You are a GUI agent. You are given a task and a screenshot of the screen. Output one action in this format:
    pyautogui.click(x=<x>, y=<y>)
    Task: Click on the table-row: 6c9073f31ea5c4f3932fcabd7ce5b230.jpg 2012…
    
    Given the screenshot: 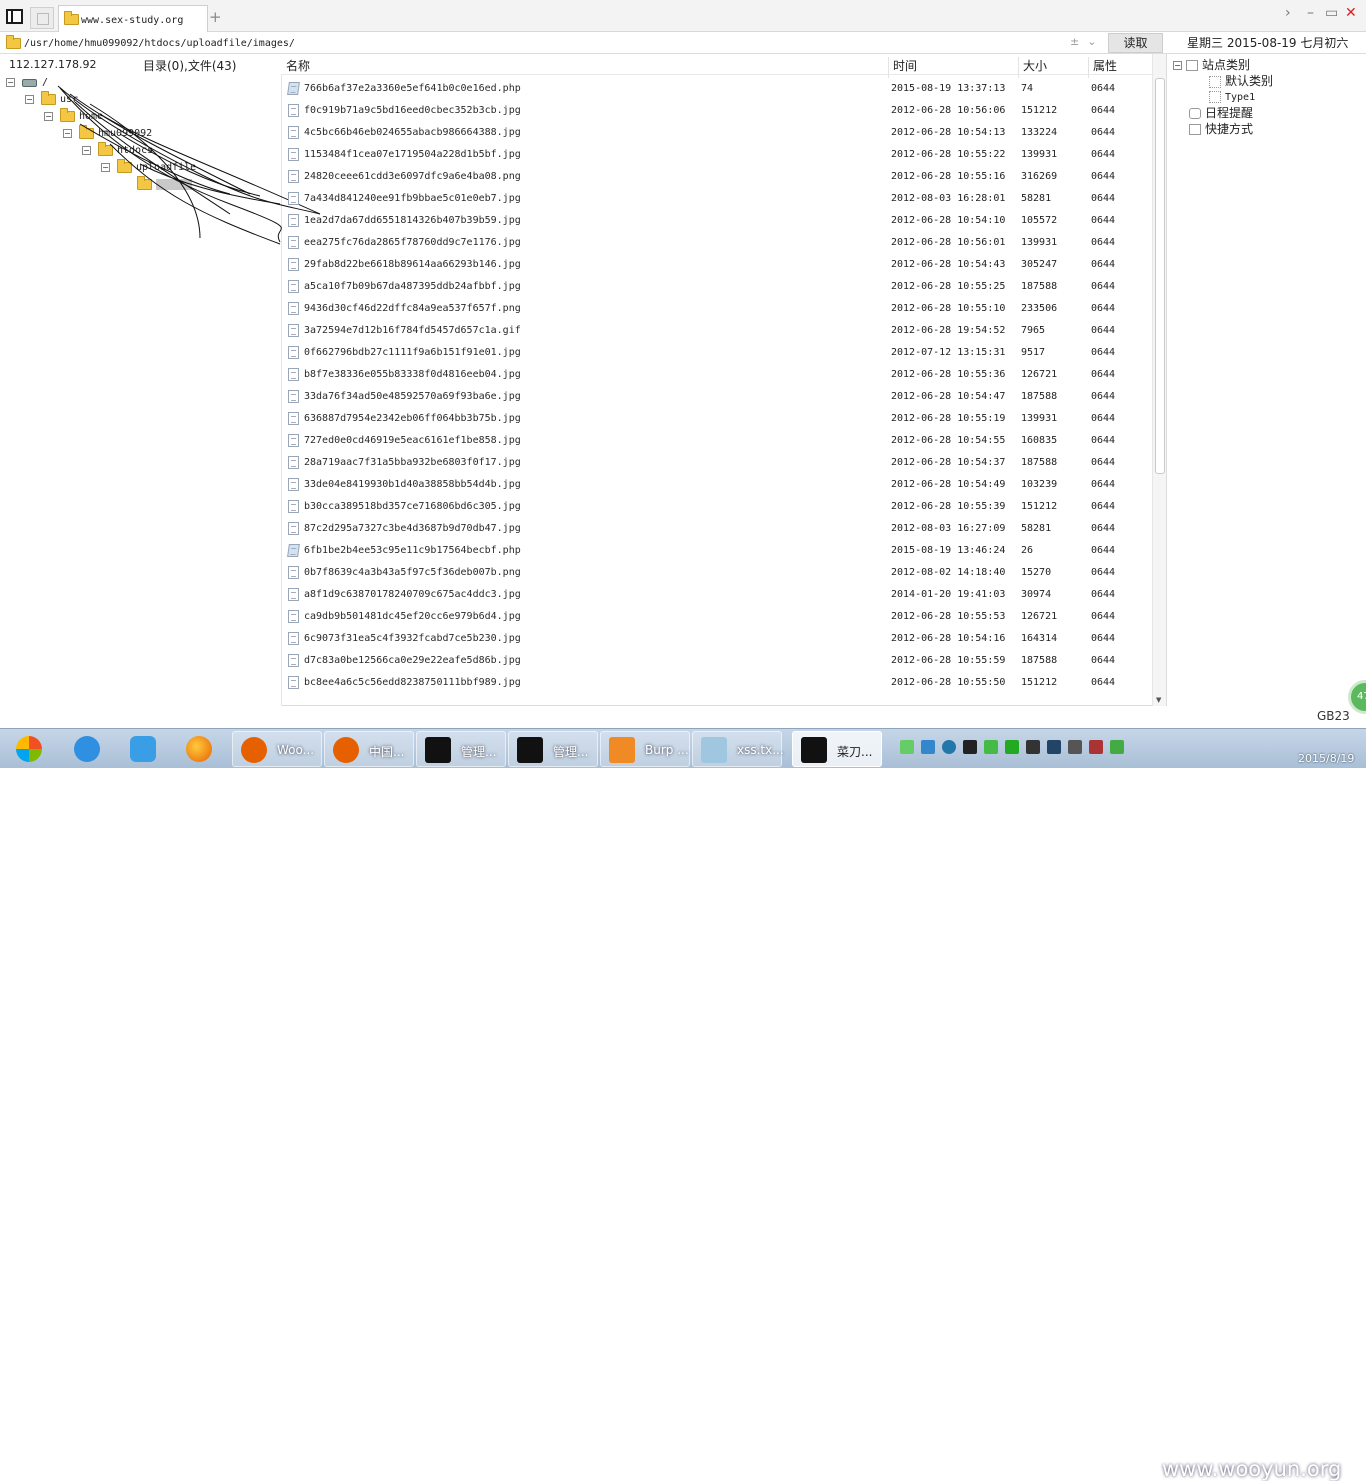 What is the action you would take?
    pyautogui.click(x=717, y=639)
    